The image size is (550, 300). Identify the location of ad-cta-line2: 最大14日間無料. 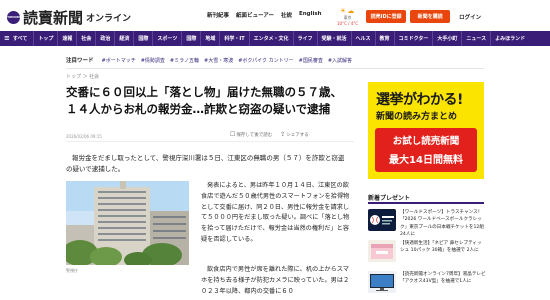
(426, 160).